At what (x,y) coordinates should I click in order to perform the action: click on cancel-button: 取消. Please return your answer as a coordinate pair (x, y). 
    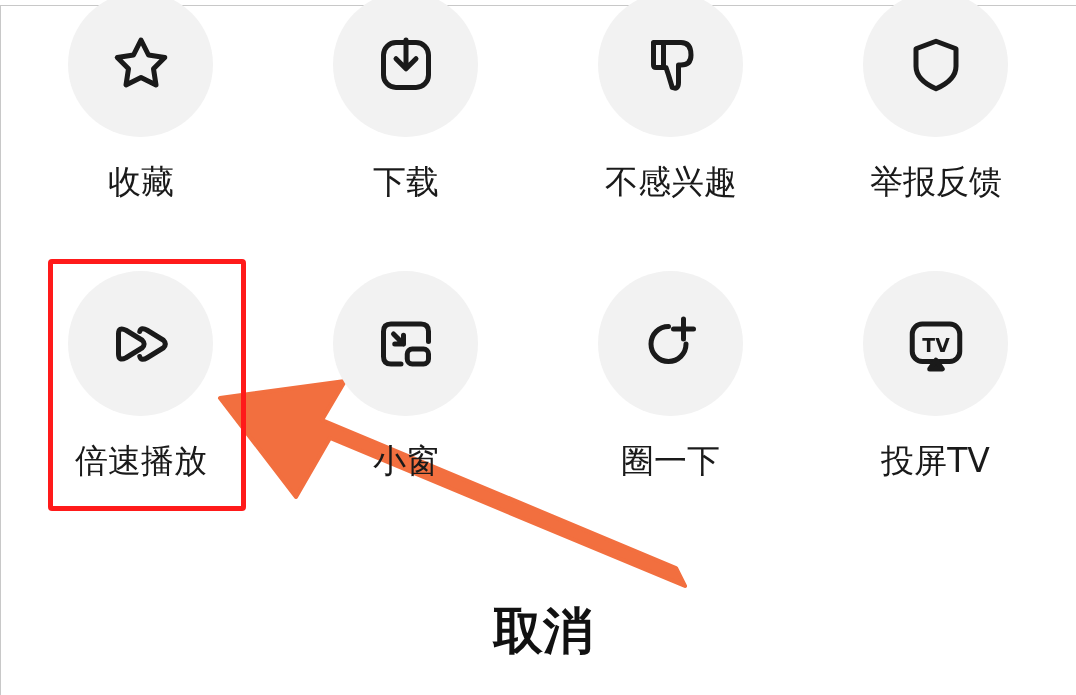
    Looking at the image, I should click on (543, 631).